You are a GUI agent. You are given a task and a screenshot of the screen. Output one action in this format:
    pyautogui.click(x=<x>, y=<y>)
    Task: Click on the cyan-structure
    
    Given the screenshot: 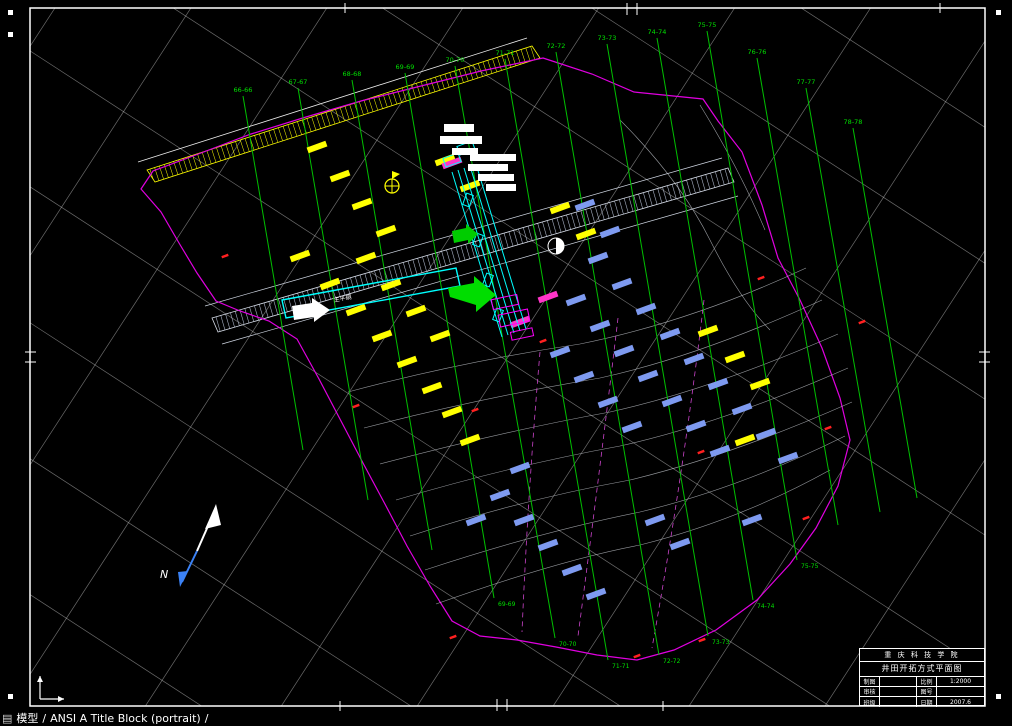 What is the action you would take?
    pyautogui.click(x=468, y=200)
    